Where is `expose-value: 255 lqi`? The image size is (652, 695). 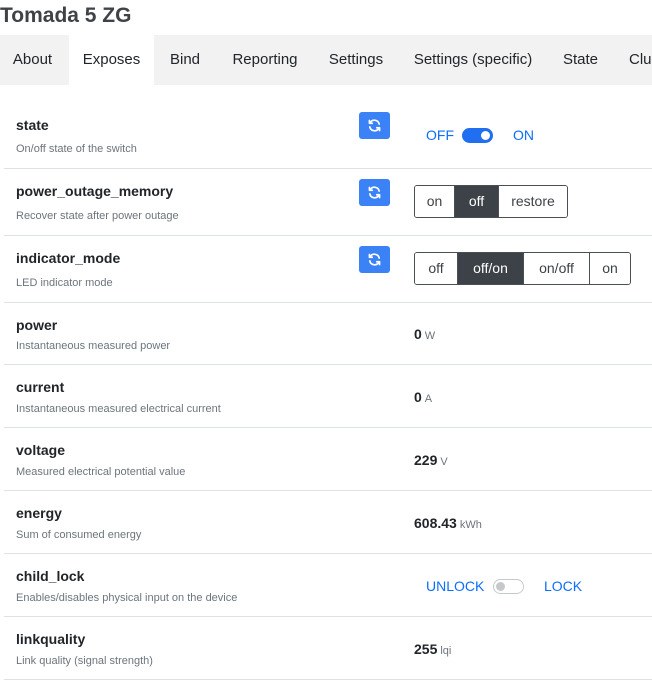 expose-value: 255 lqi is located at coordinates (432, 649).